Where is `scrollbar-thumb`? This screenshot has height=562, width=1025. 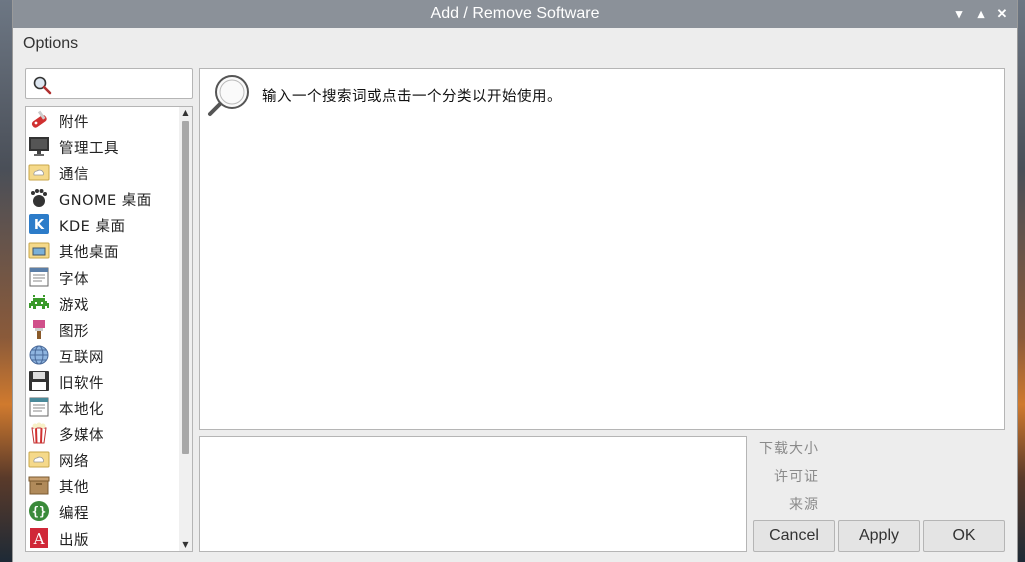
scrollbar-thumb is located at coordinates (185, 287).